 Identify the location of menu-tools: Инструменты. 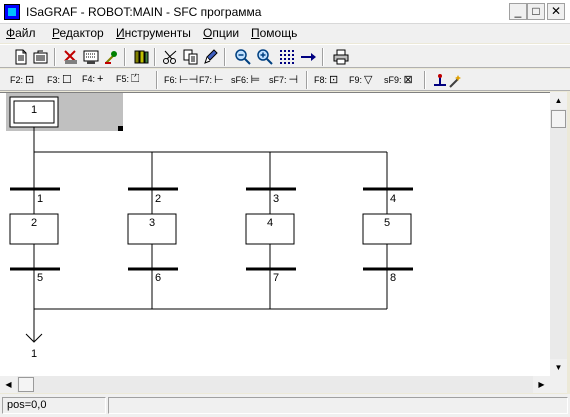
(153, 33).